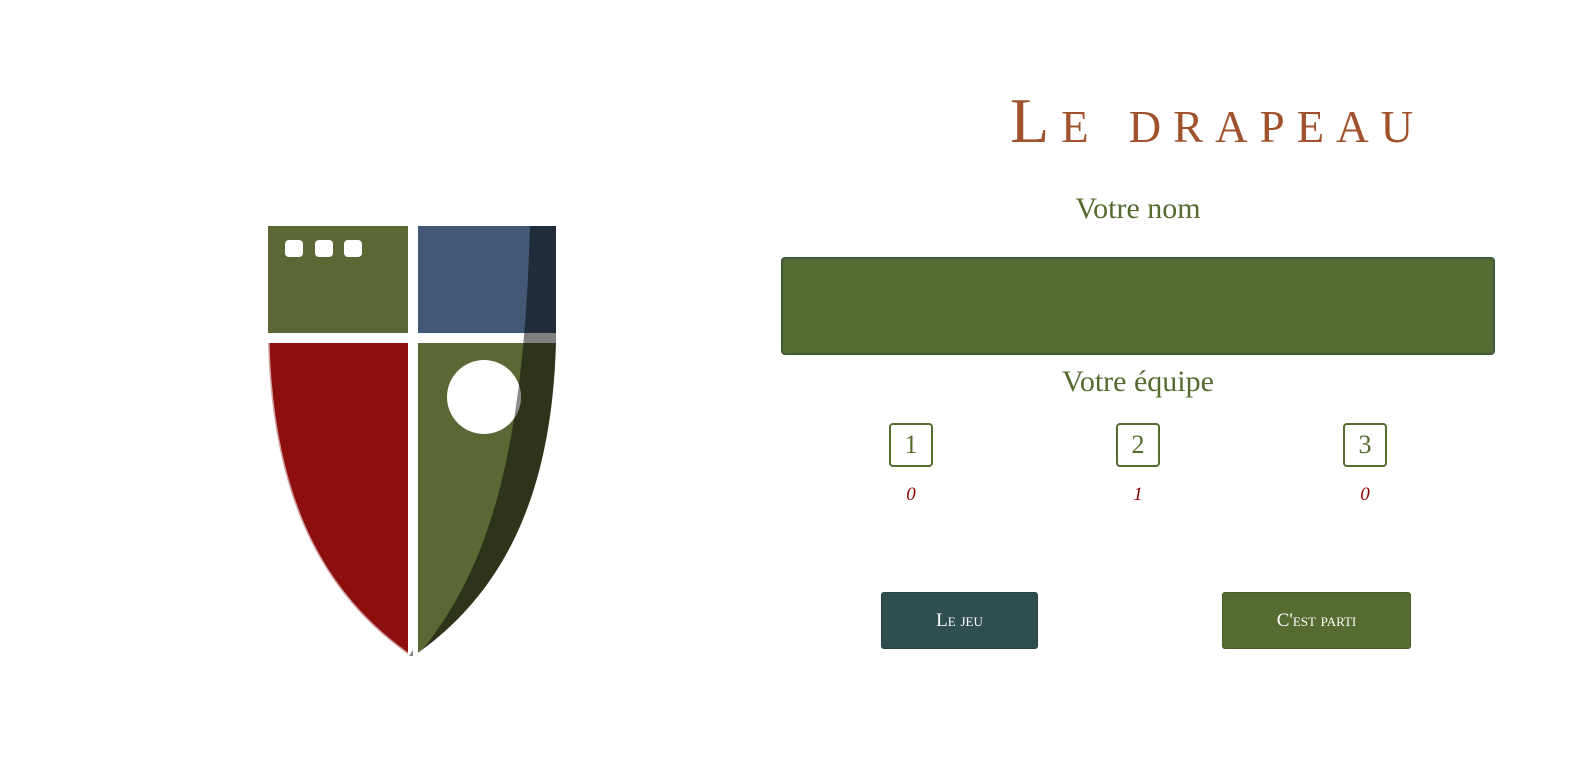  Describe the element at coordinates (959, 620) in the screenshot. I see `rules-button: Le jeu` at that location.